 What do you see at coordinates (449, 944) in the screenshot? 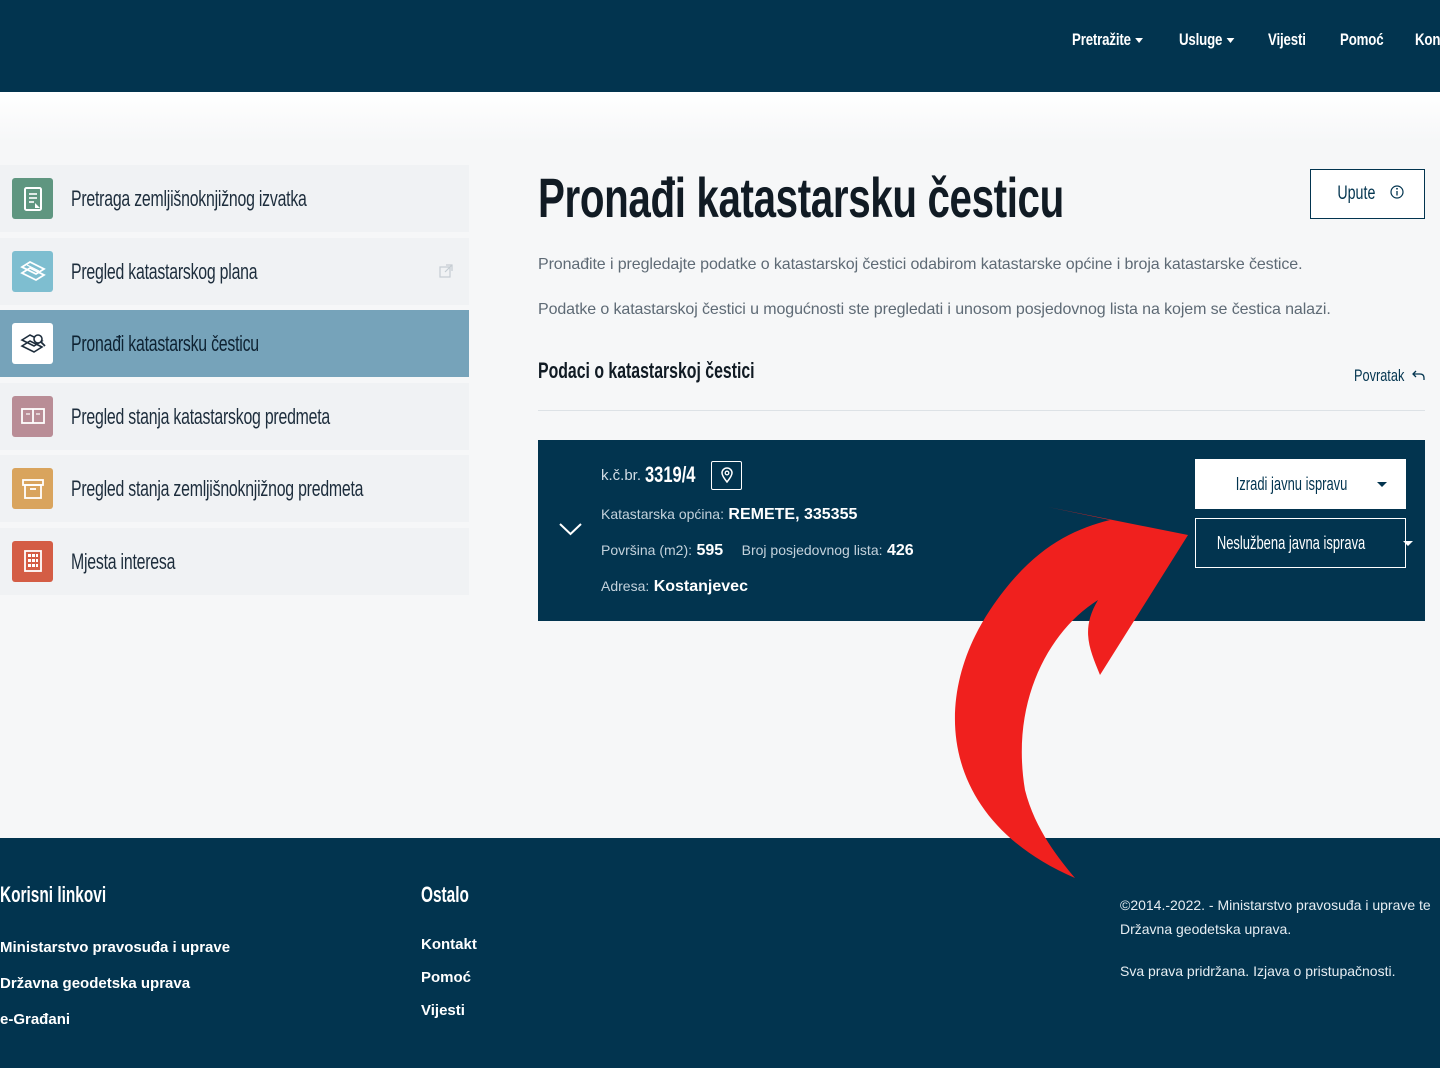
I see `footer-link-contact: Kontakt` at bounding box center [449, 944].